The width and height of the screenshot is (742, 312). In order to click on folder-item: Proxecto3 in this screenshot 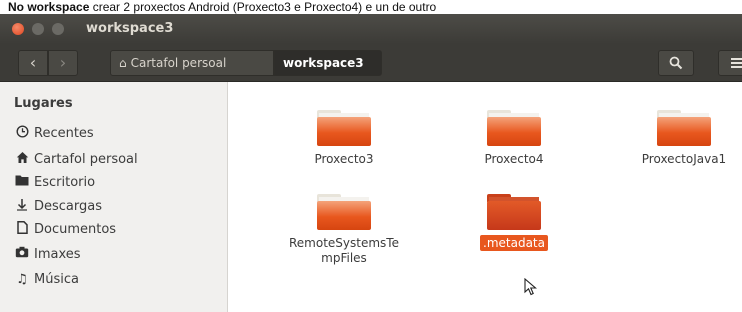, I will do `click(344, 138)`.